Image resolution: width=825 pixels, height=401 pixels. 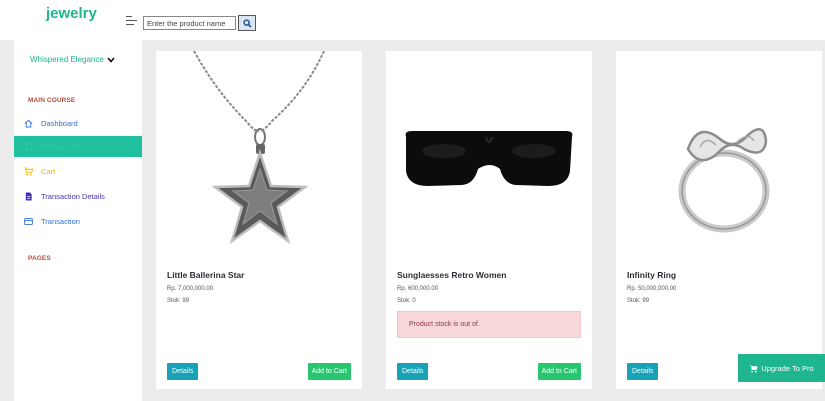 I want to click on sidebar-item-label: Transaction, so click(x=60, y=221).